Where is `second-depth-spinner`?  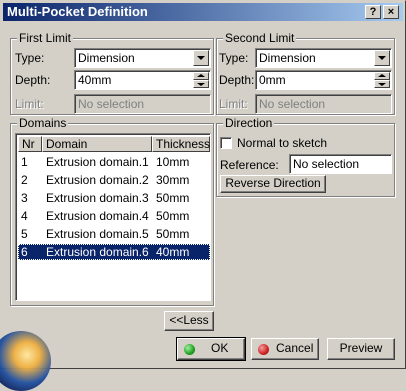 second-depth-spinner is located at coordinates (382, 80).